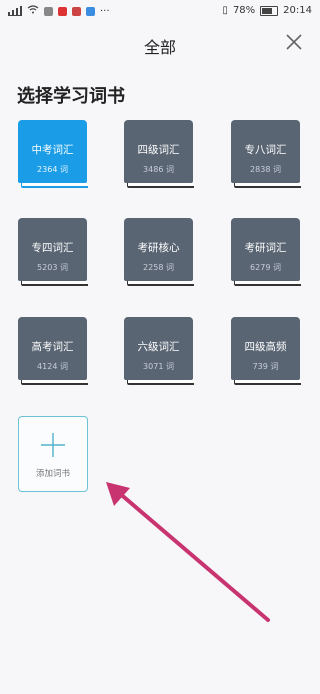 Image resolution: width=320 pixels, height=694 pixels. Describe the element at coordinates (265, 366) in the screenshot. I see `word-count: 739 词` at that location.